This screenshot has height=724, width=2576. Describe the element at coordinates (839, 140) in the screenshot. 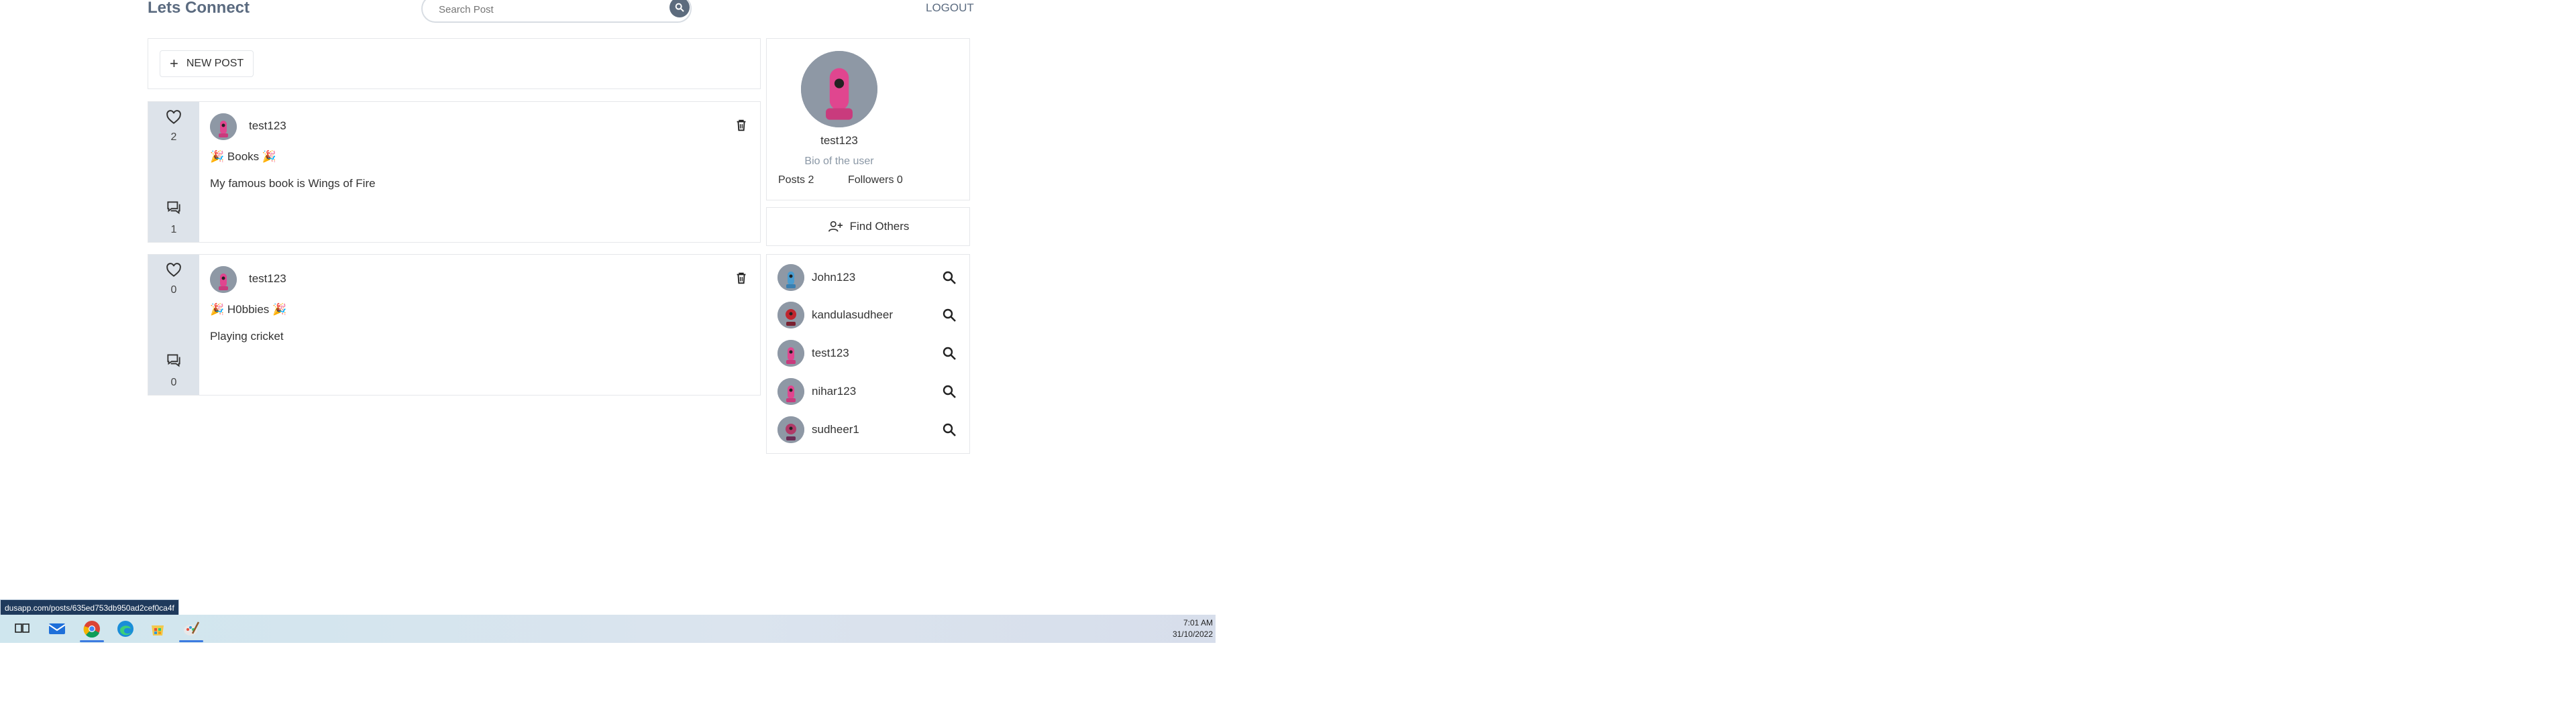

I see `profile-name: test123` at that location.